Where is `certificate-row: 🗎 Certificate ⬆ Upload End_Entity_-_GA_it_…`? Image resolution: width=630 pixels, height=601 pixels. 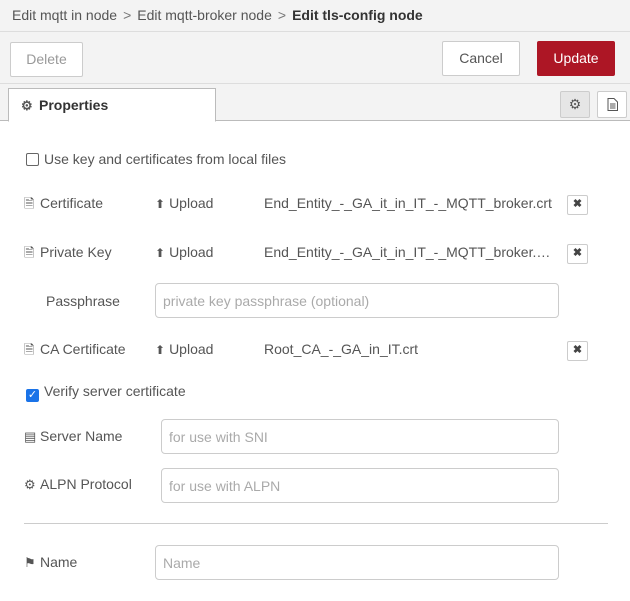
certificate-row: 🗎 Certificate ⬆ Upload End_Entity_-_GA_it_… is located at coordinates (319, 204).